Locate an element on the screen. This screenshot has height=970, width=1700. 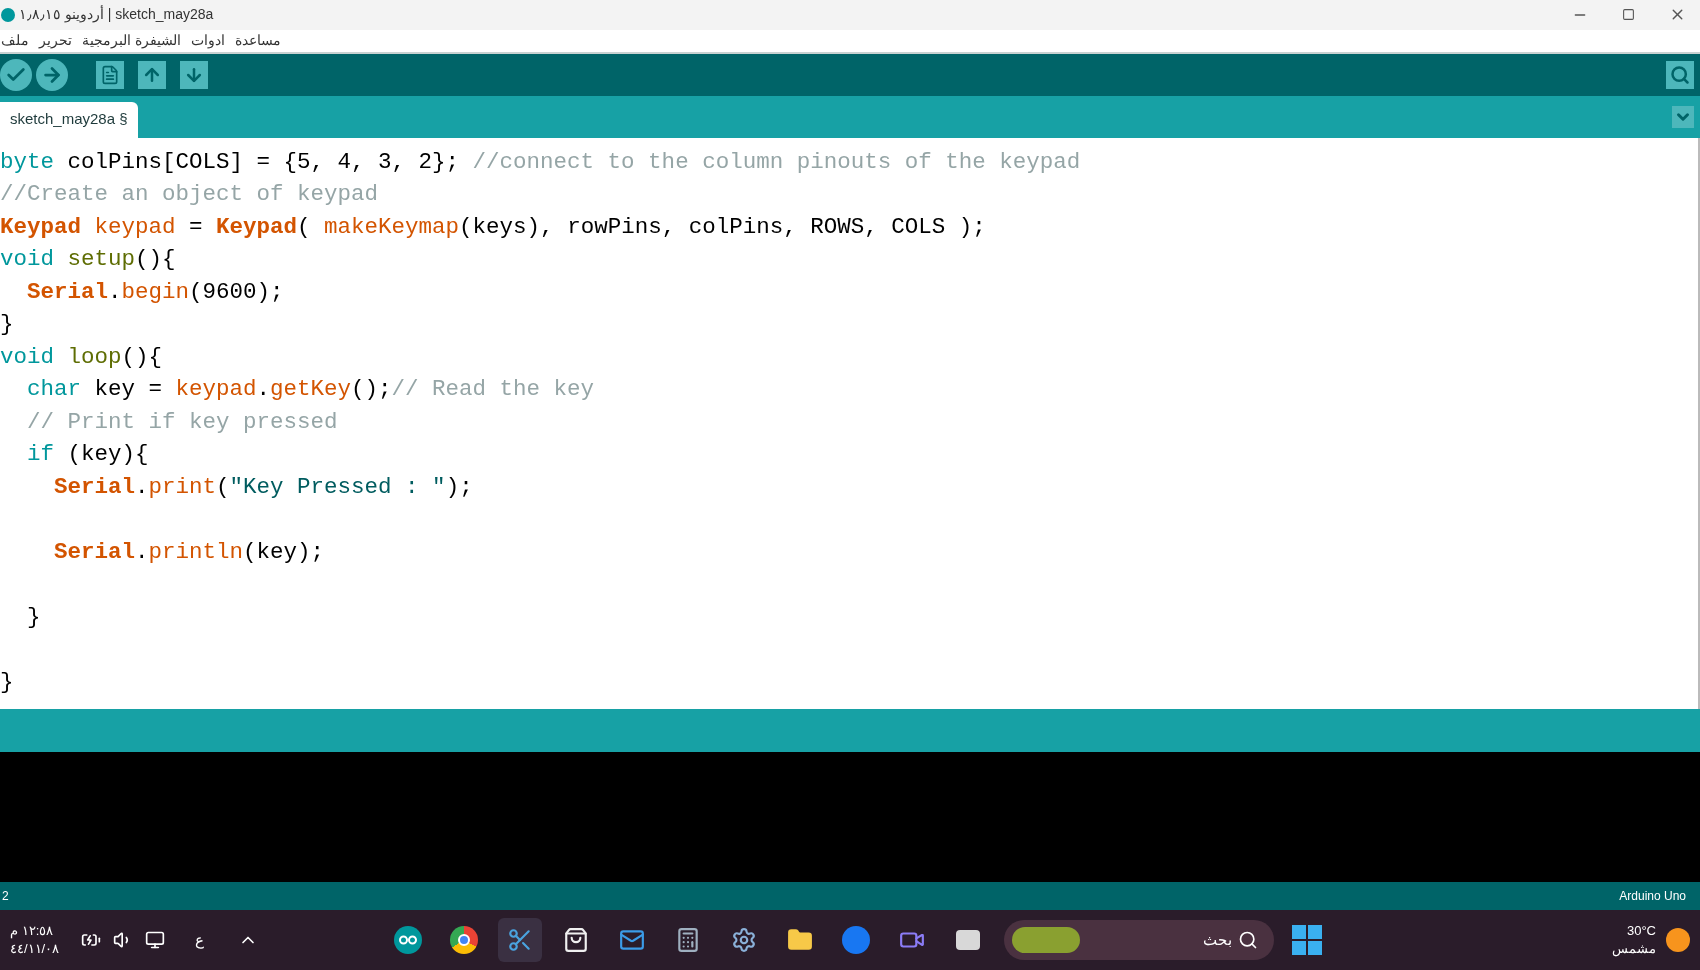
new-button is located at coordinates (110, 74).